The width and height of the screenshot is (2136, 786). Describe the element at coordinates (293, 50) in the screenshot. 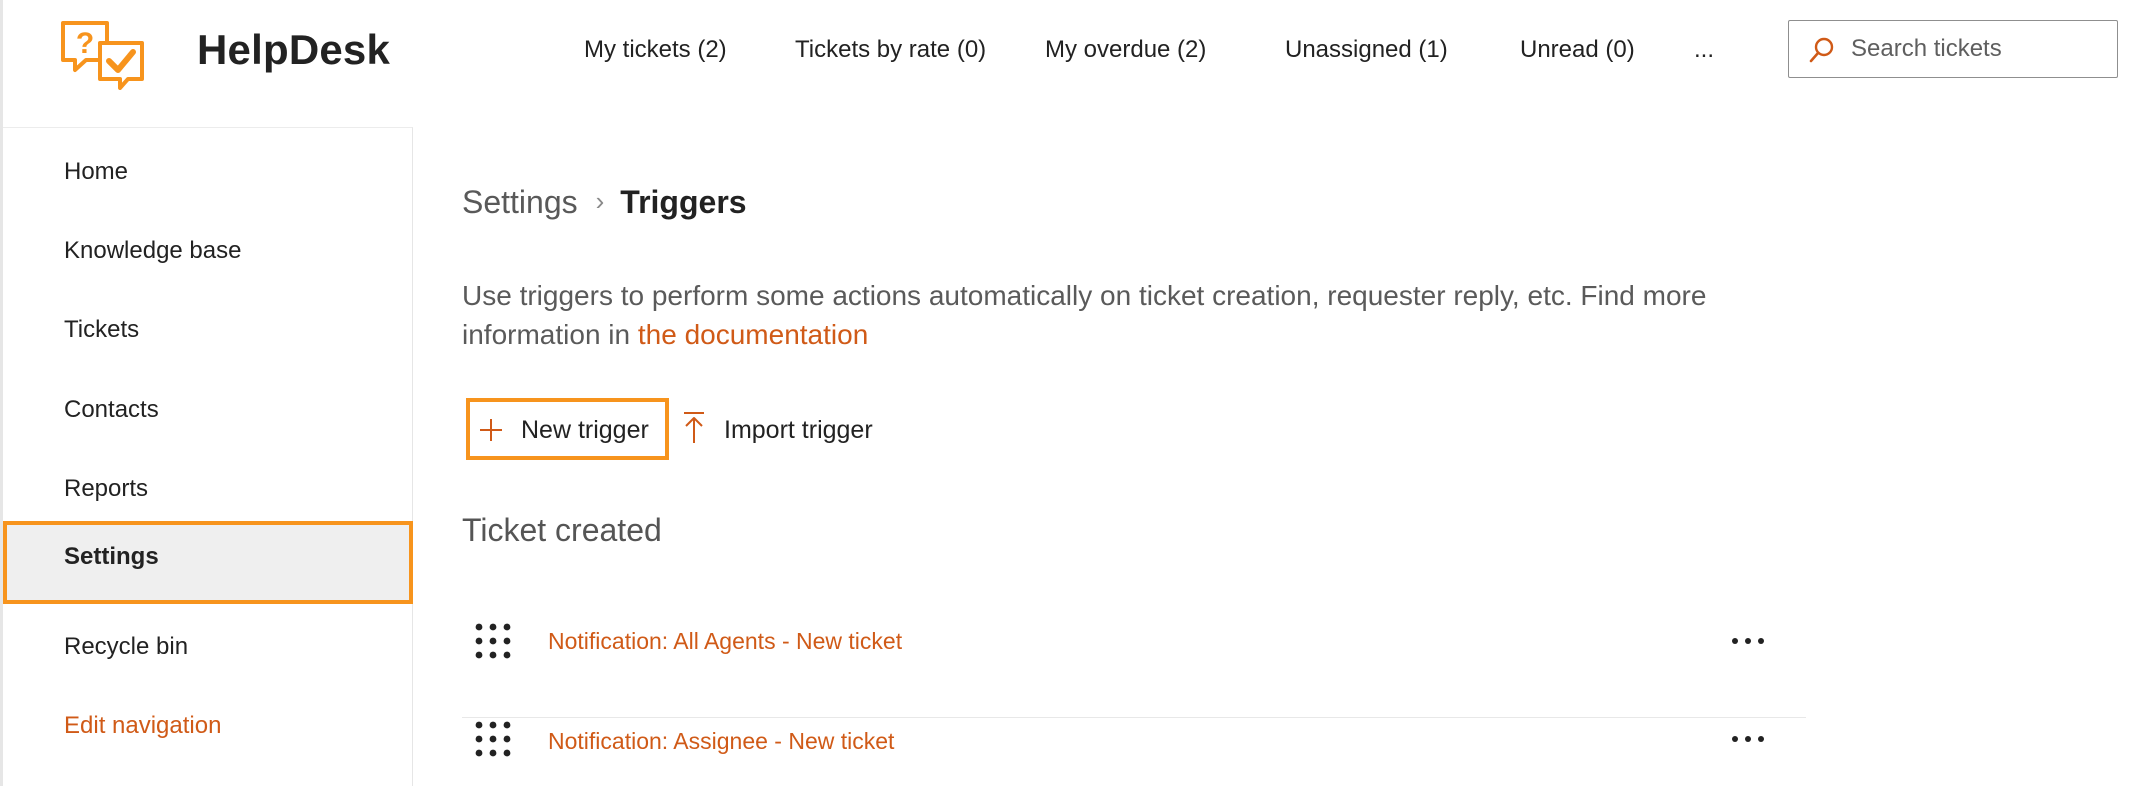

I see `app-title: HelpDesk` at that location.